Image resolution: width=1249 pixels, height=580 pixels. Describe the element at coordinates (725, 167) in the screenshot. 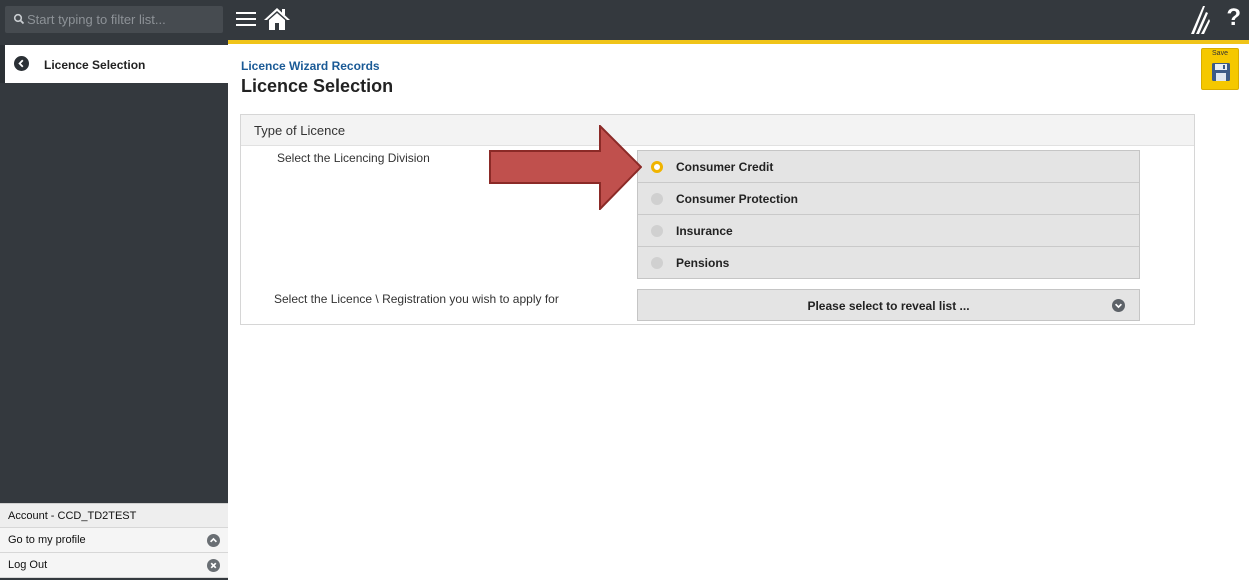

I see `radio-option-label: Consumer Credit` at that location.